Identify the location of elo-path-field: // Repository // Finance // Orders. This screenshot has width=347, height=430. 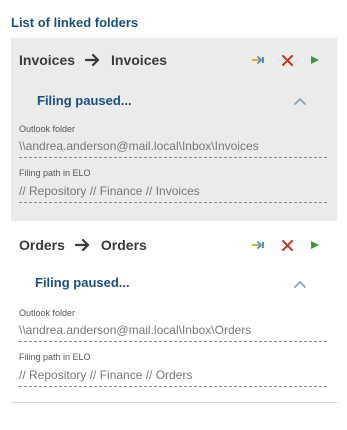
(173, 377).